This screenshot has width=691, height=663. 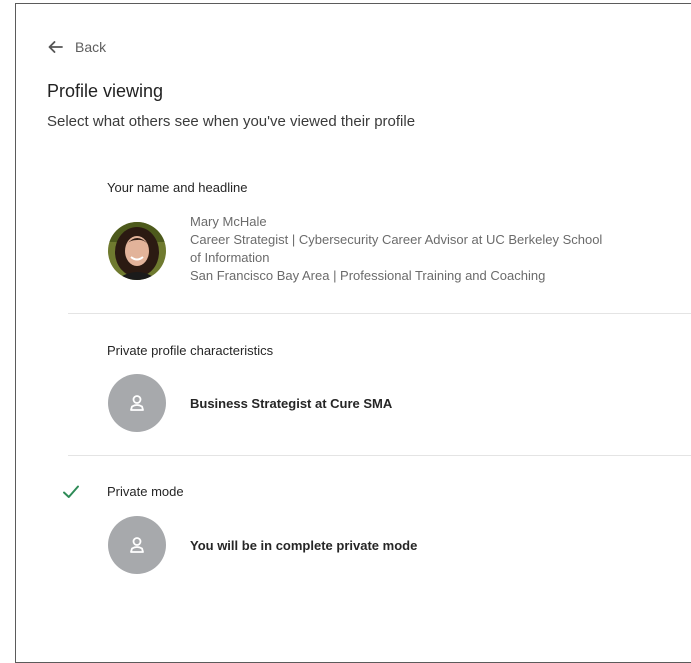 What do you see at coordinates (71, 491) in the screenshot?
I see `checkmark-icon` at bounding box center [71, 491].